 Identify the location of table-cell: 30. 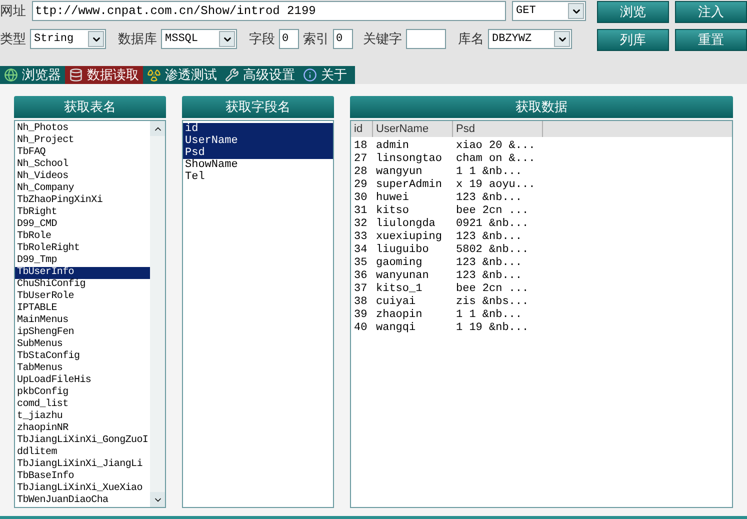
(361, 198).